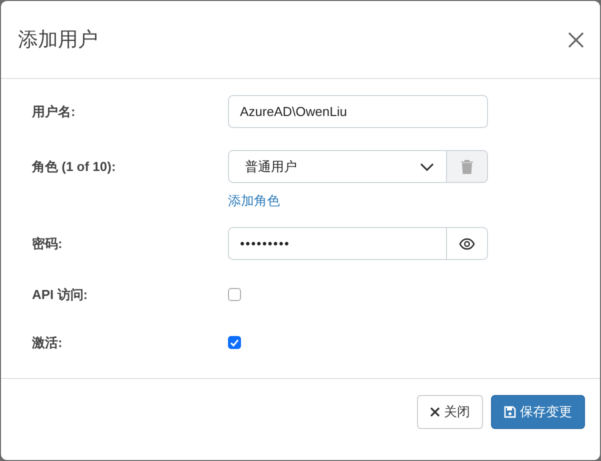 The image size is (601, 461). Describe the element at coordinates (254, 201) in the screenshot. I see `add-role-link: 添加角色` at that location.